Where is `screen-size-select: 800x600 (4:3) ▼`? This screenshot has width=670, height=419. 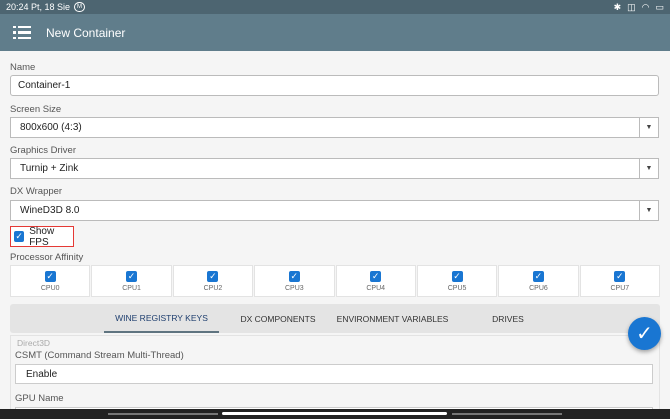 screen-size-select: 800x600 (4:3) ▼ is located at coordinates (334, 127).